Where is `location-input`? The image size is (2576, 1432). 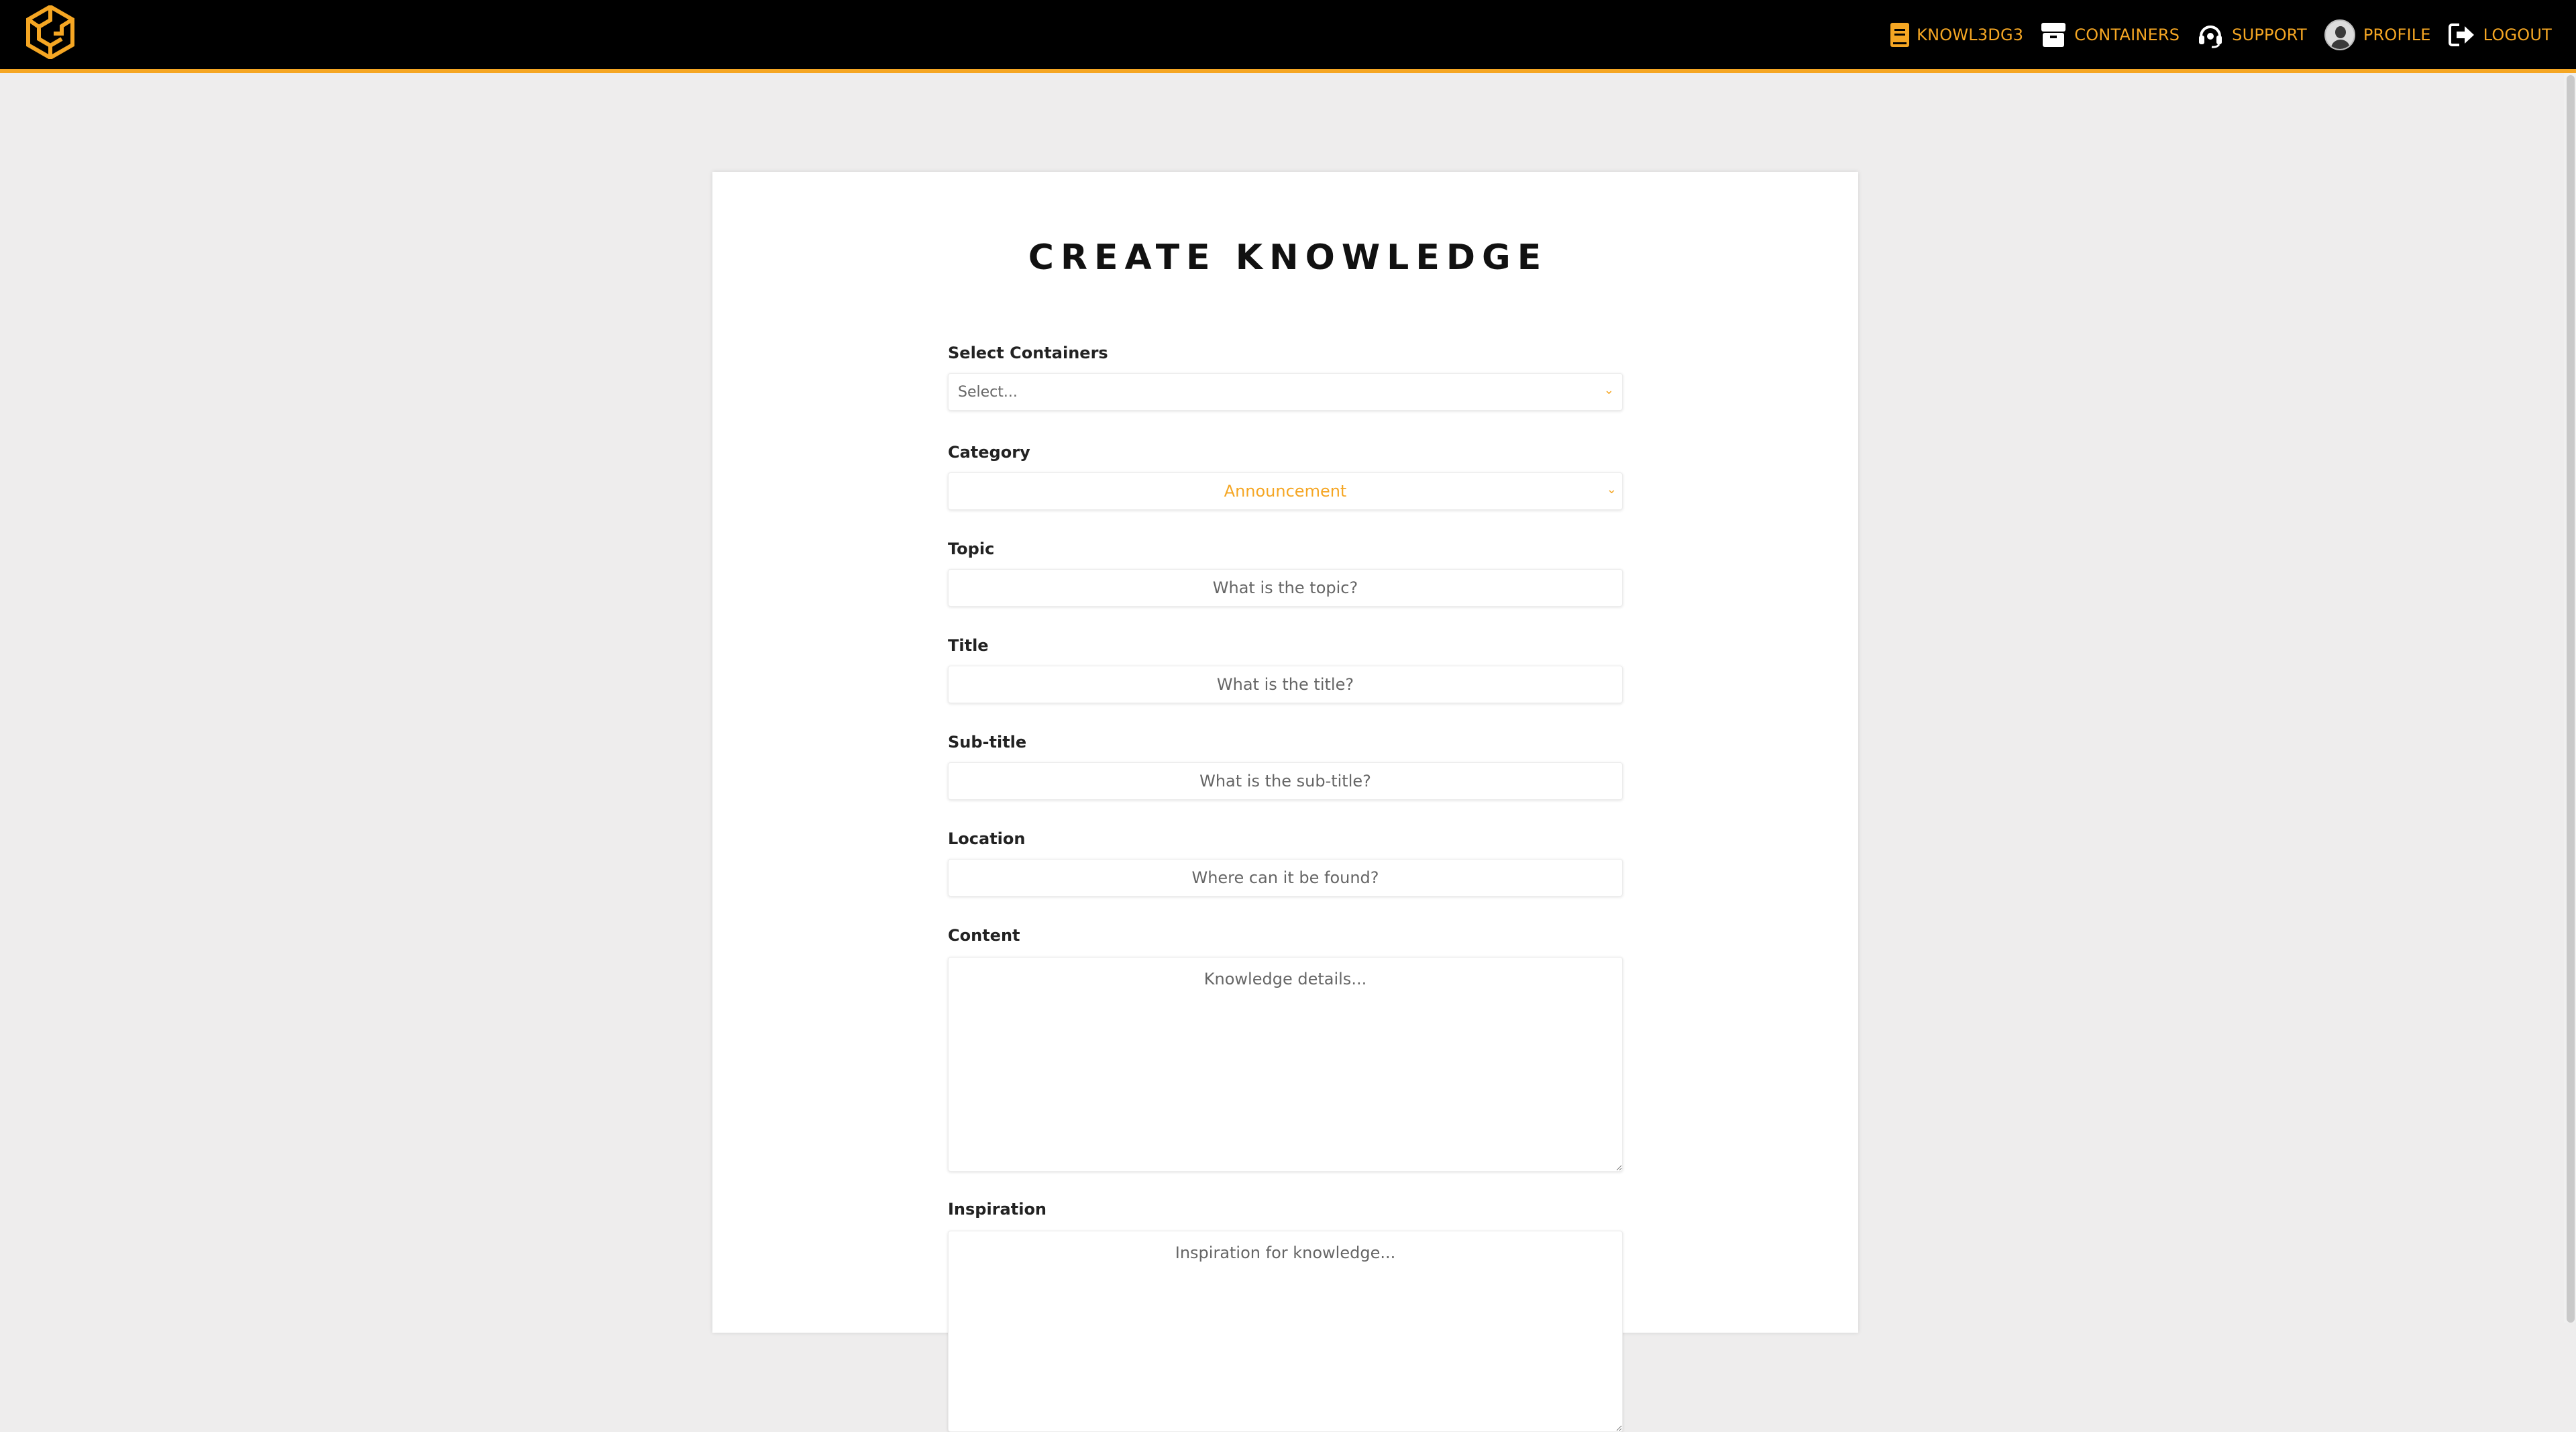 location-input is located at coordinates (1285, 878).